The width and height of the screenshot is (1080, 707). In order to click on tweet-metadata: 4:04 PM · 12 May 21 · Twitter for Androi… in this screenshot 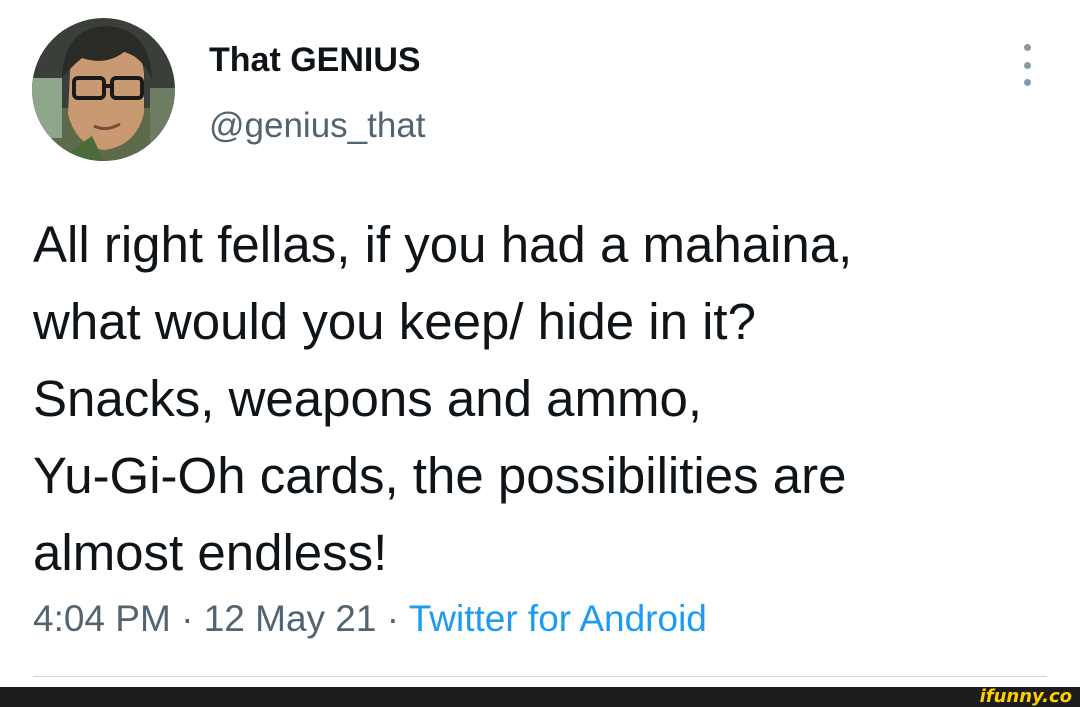, I will do `click(370, 619)`.